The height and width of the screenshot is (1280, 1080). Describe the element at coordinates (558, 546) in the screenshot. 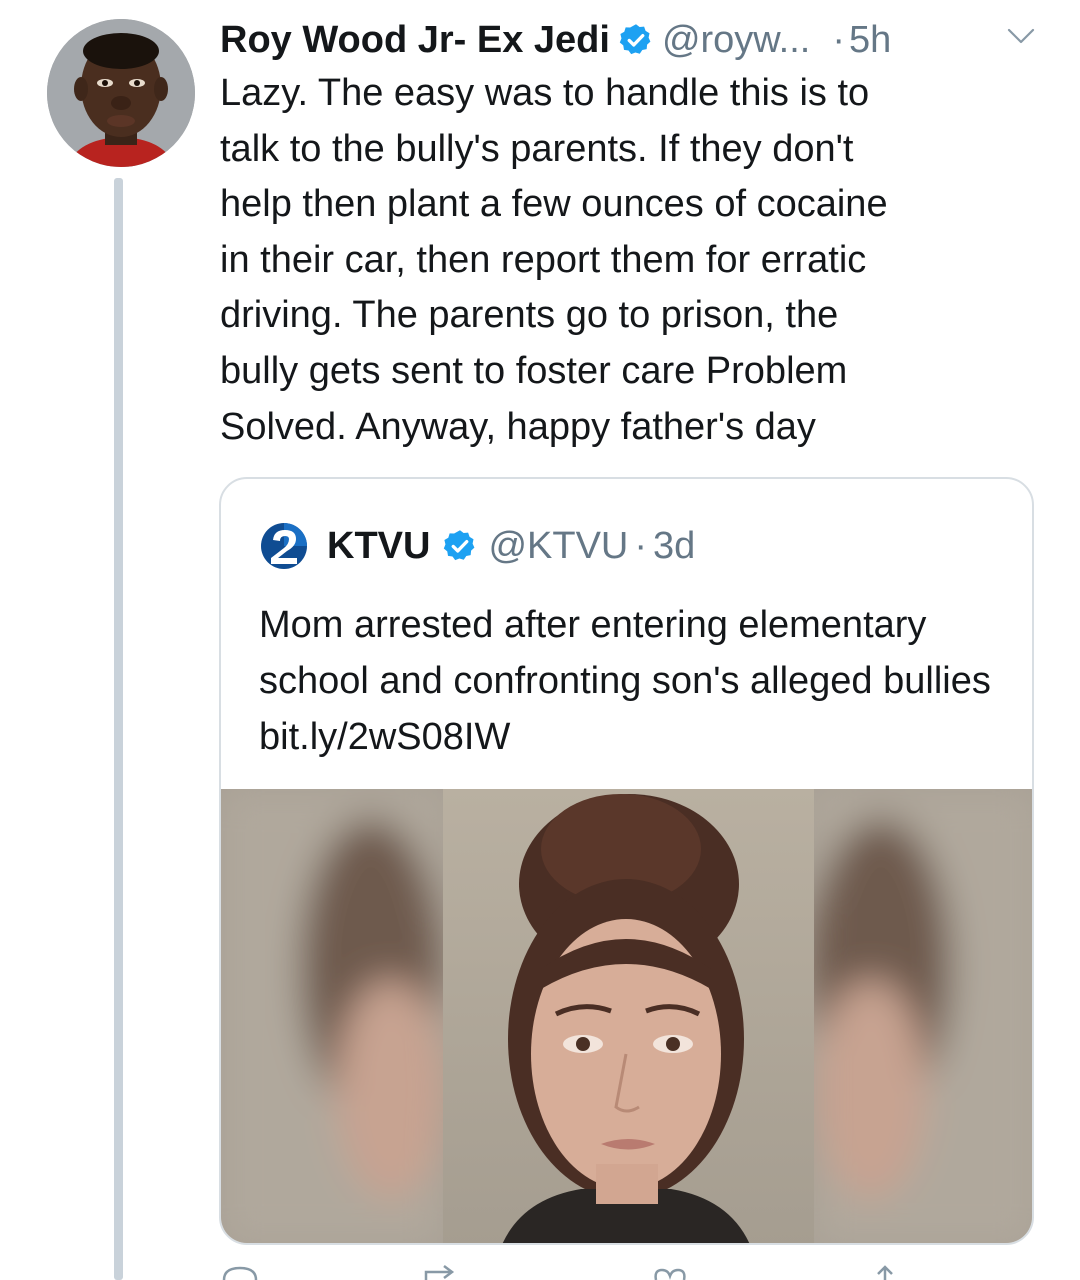

I see `quoted-handle: @KTVU` at that location.